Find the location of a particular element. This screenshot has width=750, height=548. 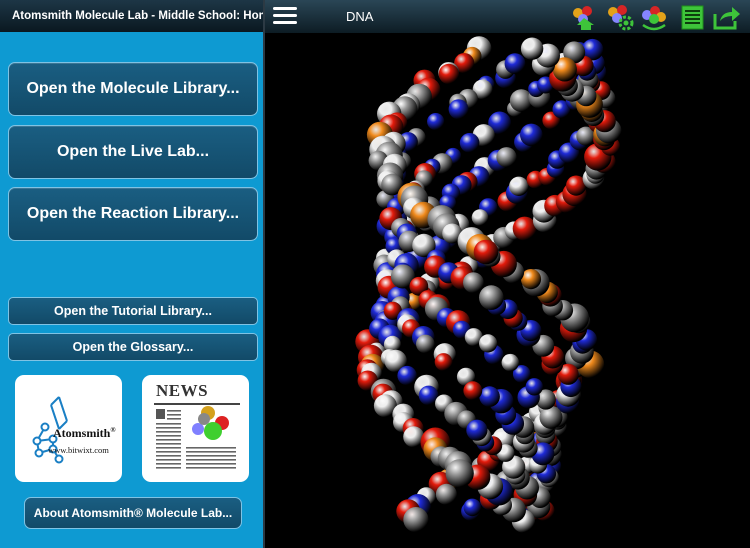

document-list-icon is located at coordinates (692, 17).